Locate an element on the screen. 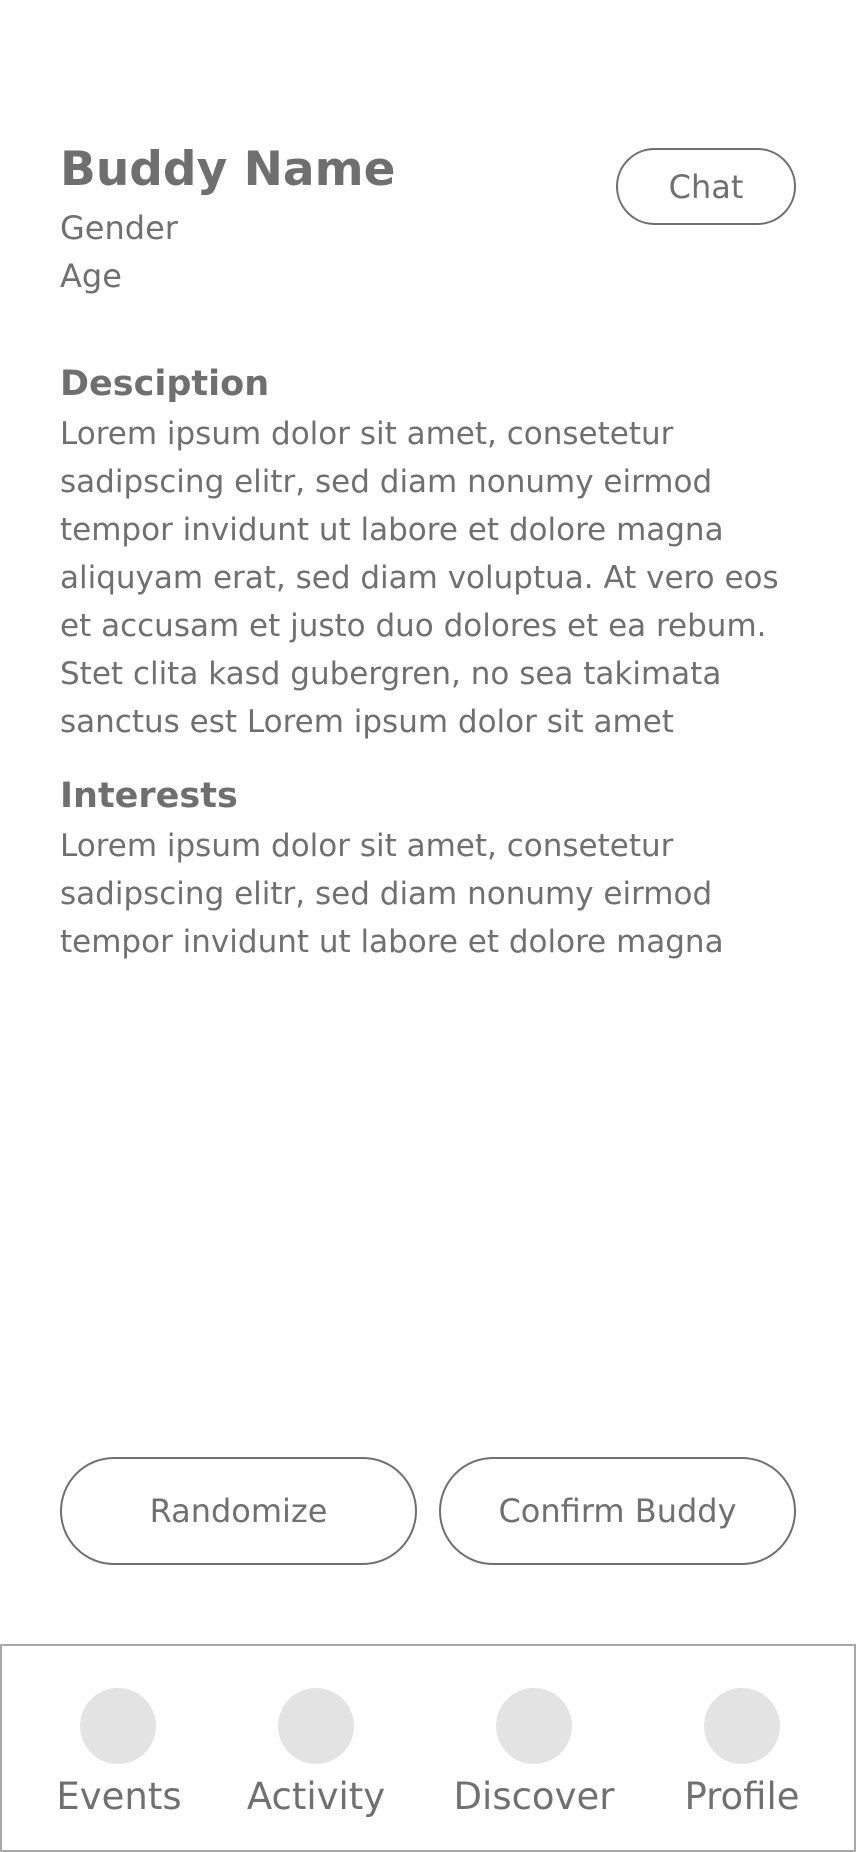  description-heading: Desciption is located at coordinates (165, 384).